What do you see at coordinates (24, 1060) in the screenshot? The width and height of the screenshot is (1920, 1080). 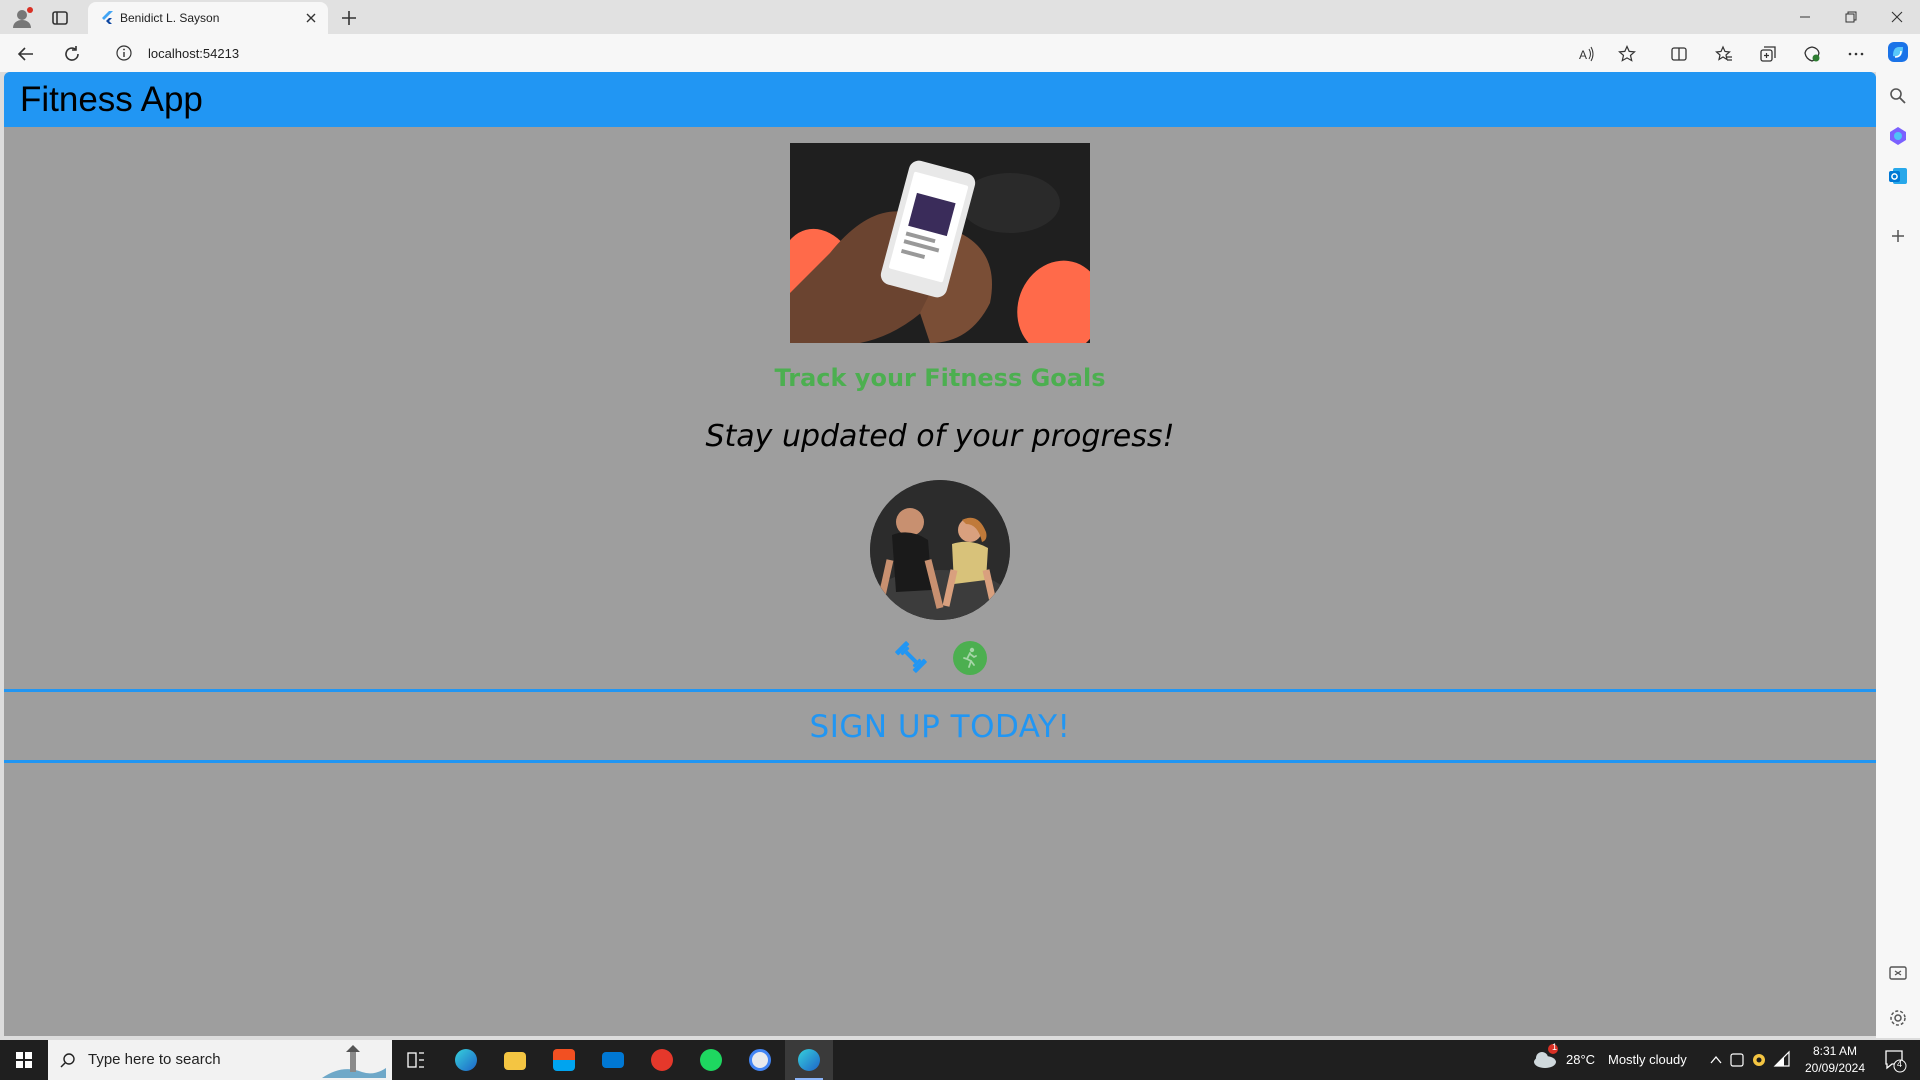 I see `windows-start-icon` at bounding box center [24, 1060].